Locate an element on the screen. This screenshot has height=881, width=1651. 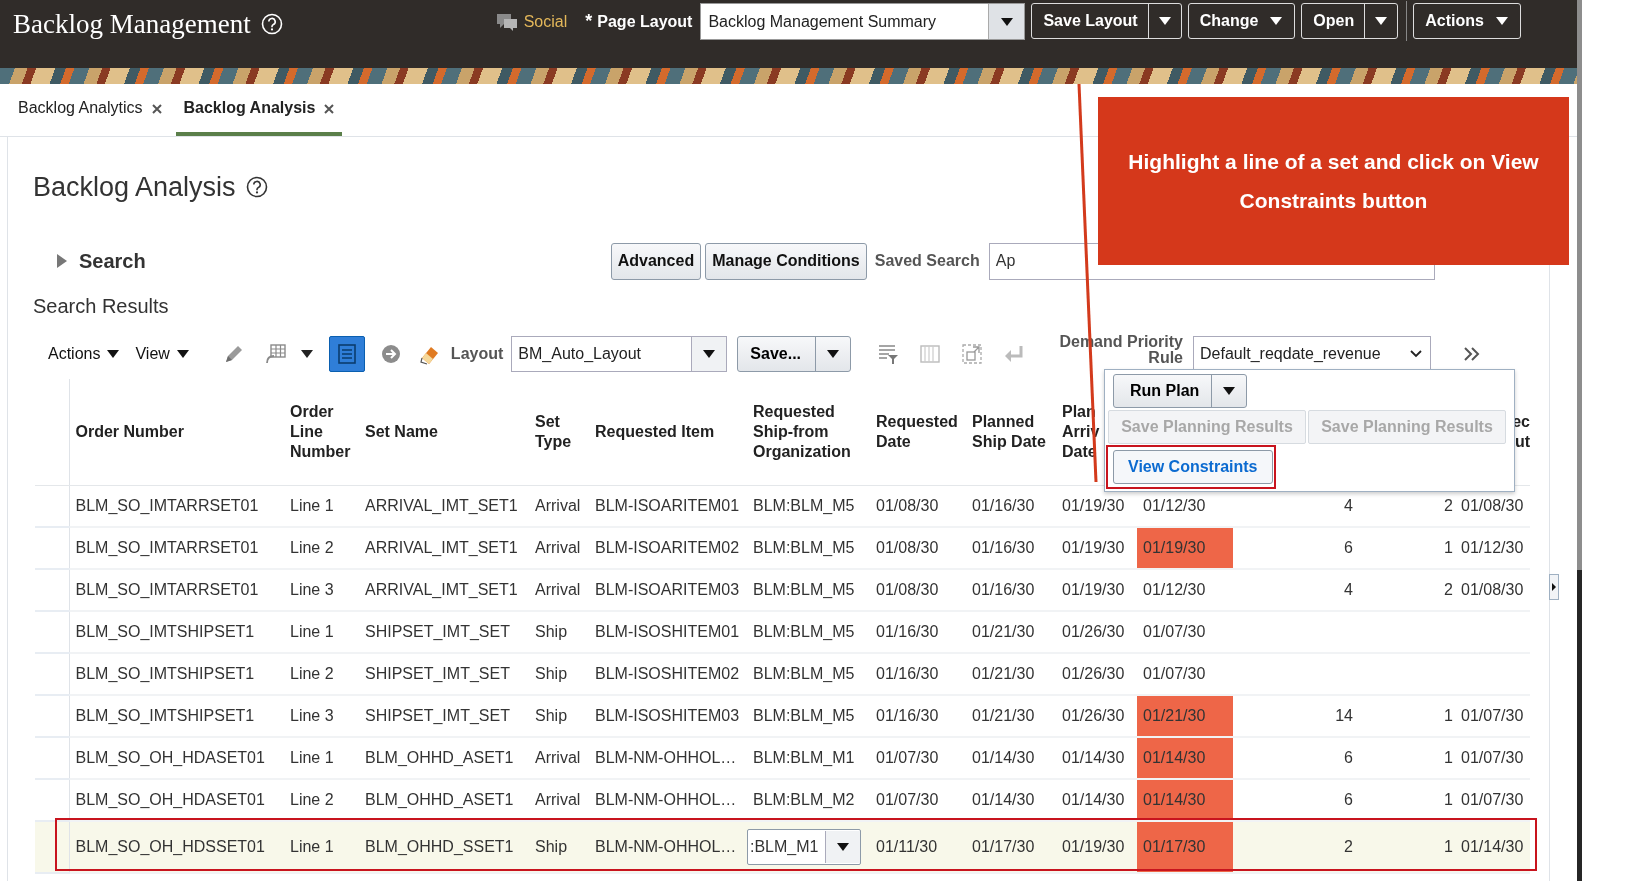
tab: Backlog Analysis is located at coordinates (259, 110).